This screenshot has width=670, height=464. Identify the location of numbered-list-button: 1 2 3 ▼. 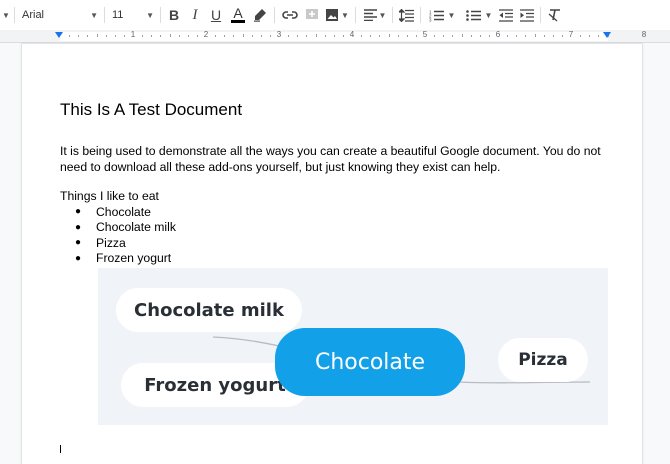
(442, 15).